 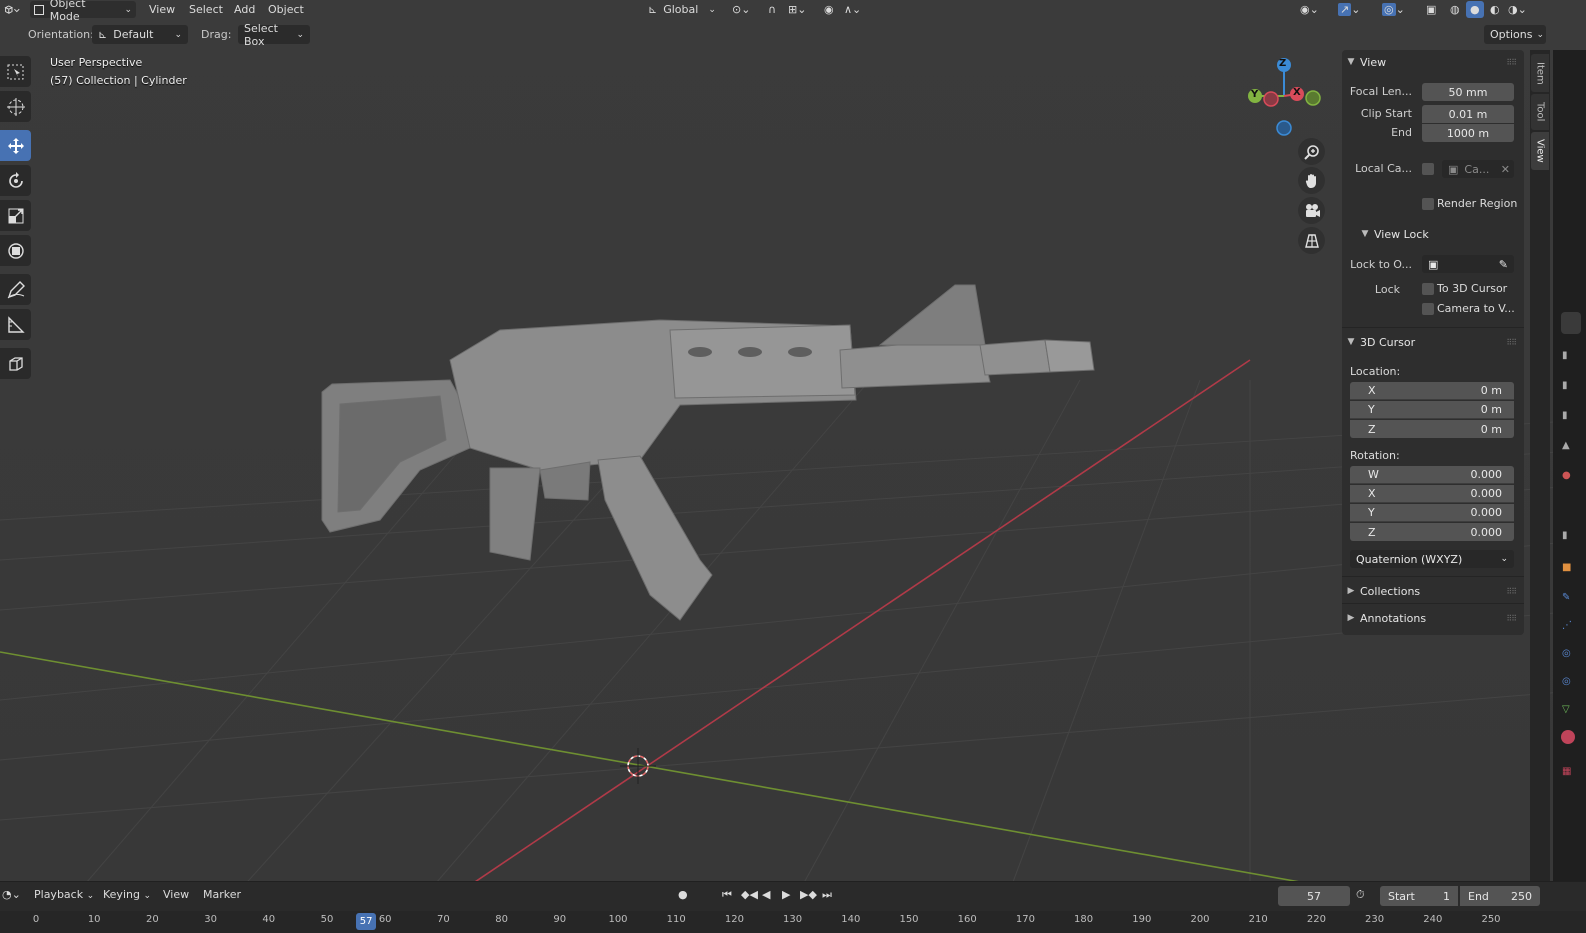 What do you see at coordinates (1311, 210) in the screenshot?
I see `camera-view-button` at bounding box center [1311, 210].